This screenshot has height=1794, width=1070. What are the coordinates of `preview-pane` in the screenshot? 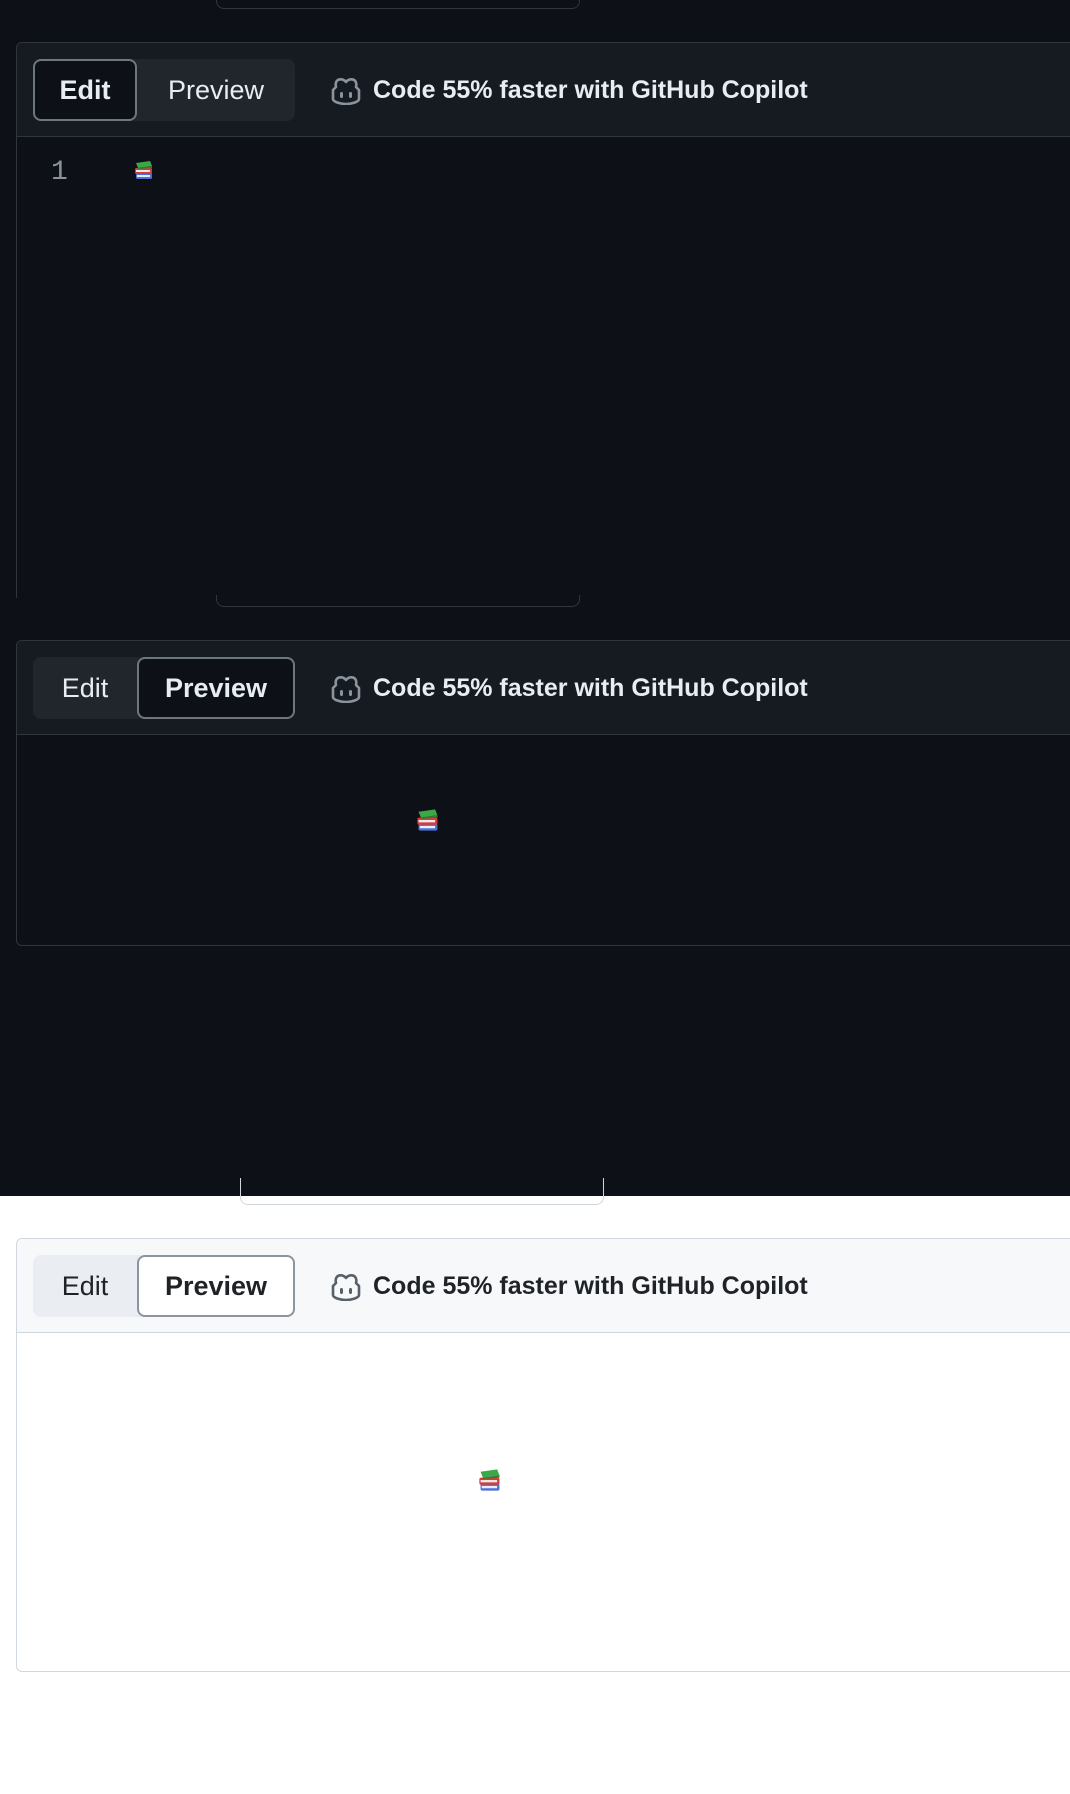 It's located at (543, 840).